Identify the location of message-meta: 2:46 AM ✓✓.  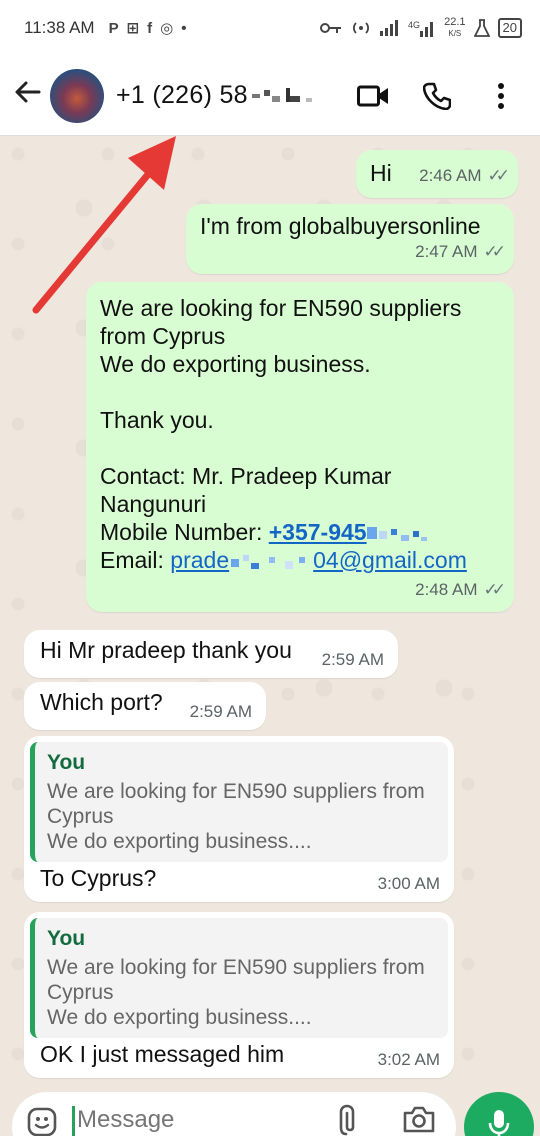
(464, 176).